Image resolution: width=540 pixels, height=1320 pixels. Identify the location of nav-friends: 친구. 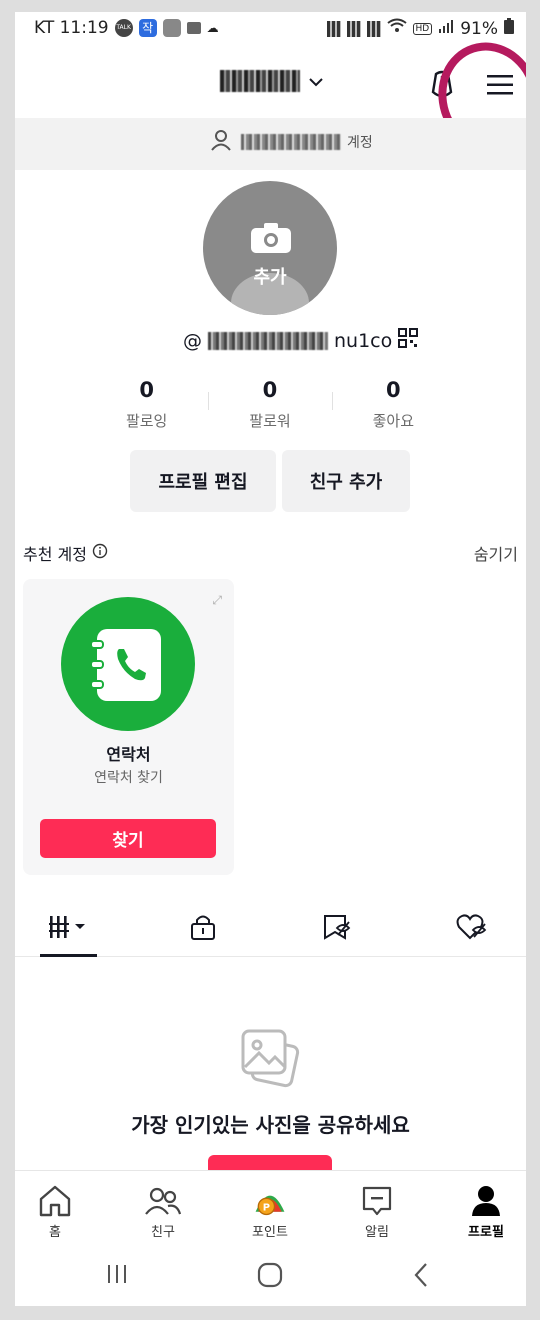
(163, 1211).